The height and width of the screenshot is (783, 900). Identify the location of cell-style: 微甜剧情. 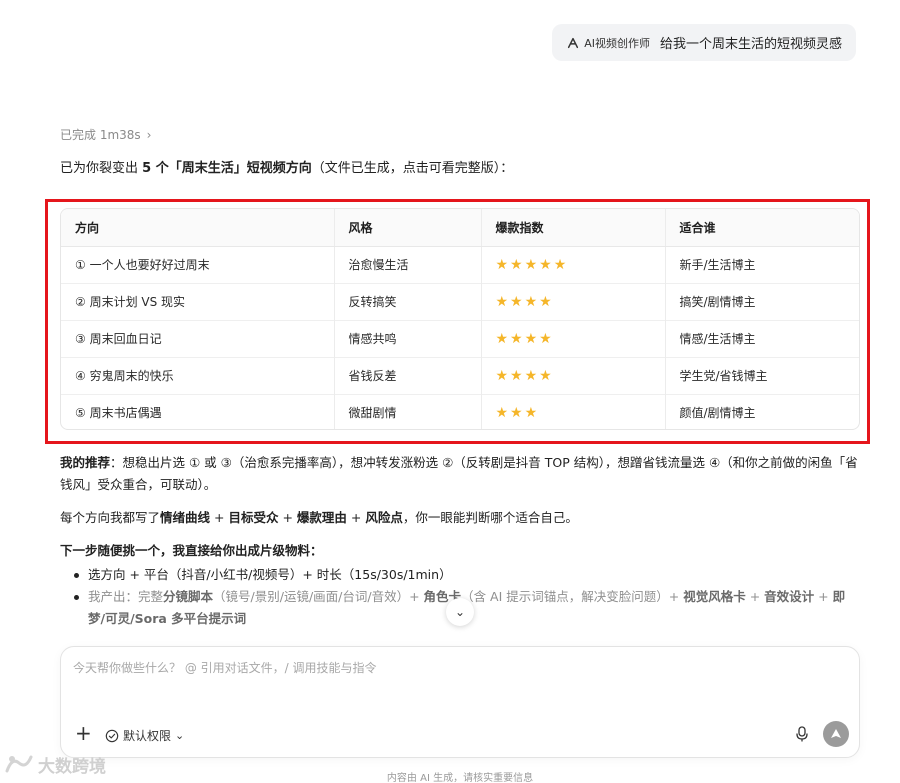
(407, 411).